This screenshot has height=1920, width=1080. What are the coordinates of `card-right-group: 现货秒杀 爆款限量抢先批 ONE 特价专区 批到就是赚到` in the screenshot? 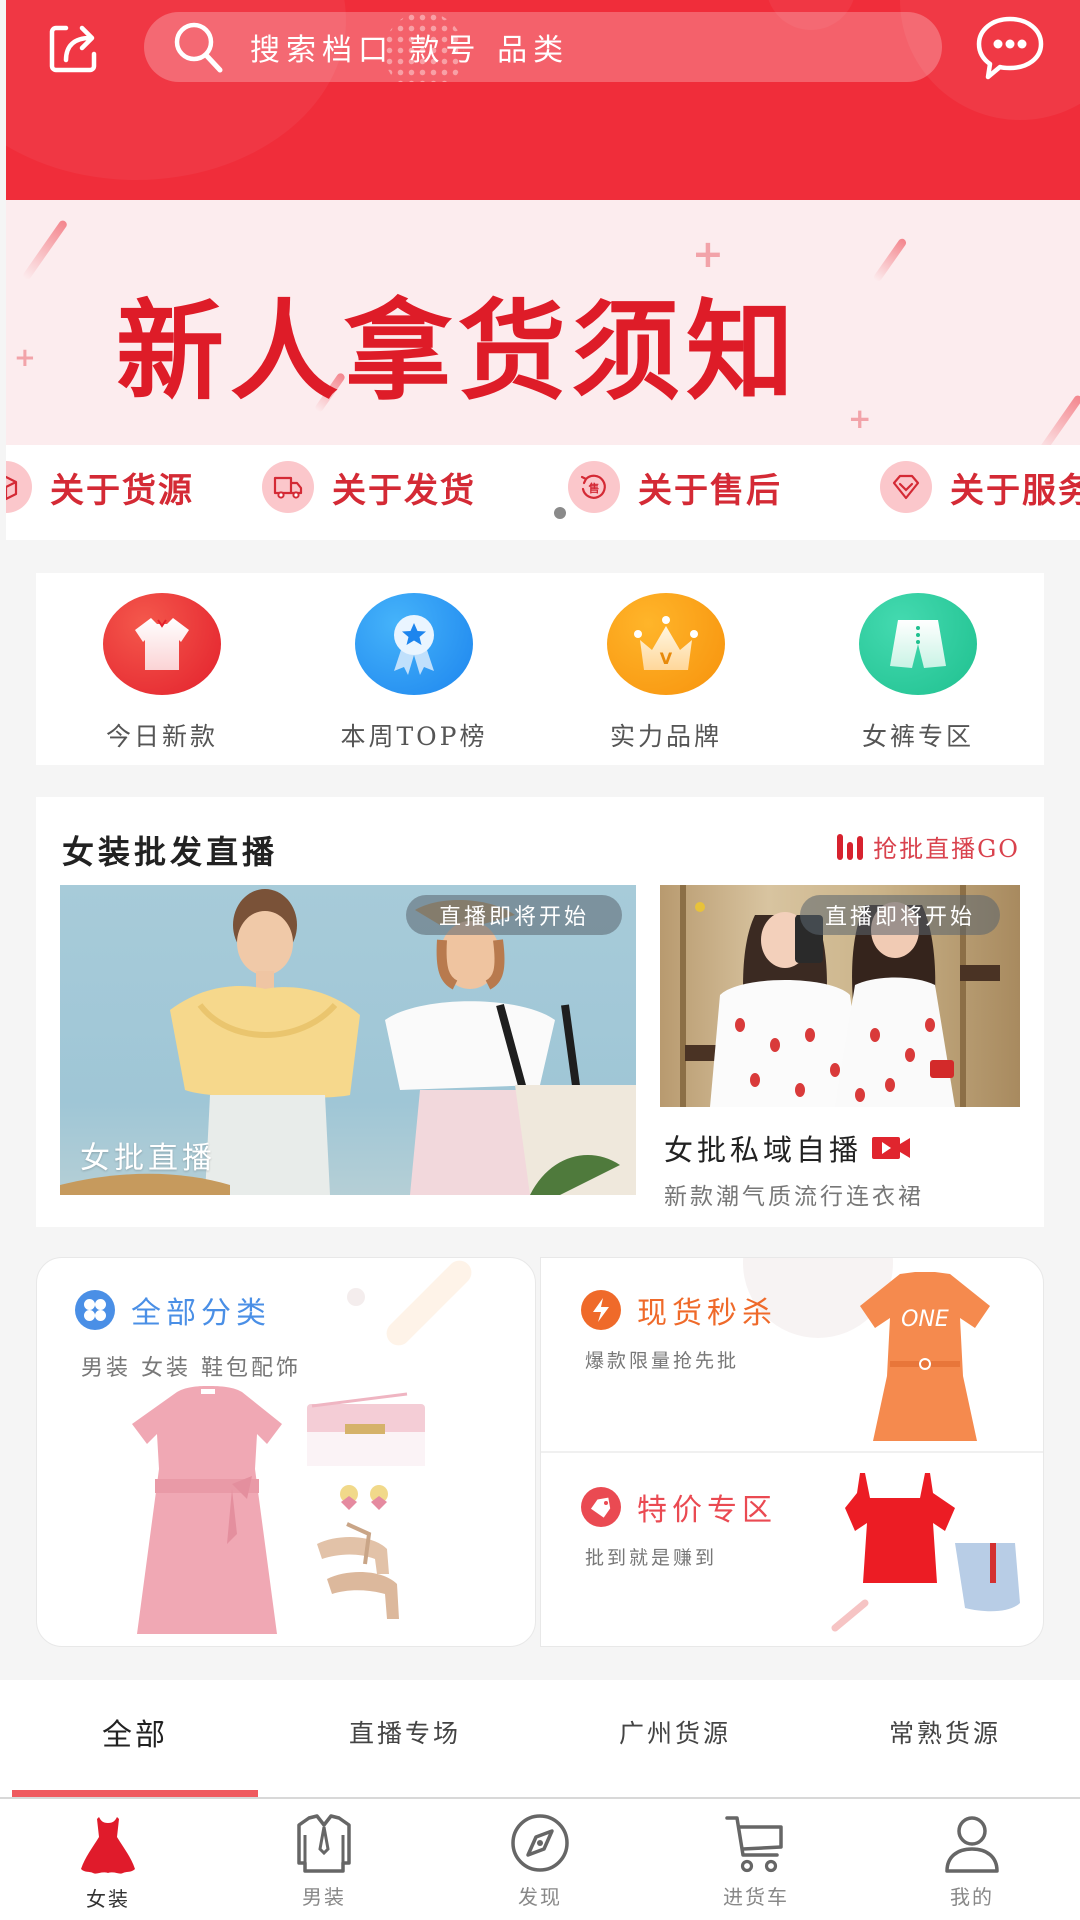 It's located at (792, 1452).